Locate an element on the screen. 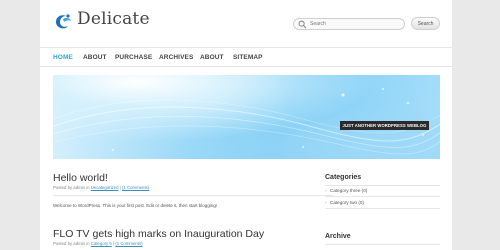 Image resolution: width=500 pixels, height=250 pixels. category-label: Category three (0) is located at coordinates (348, 190).